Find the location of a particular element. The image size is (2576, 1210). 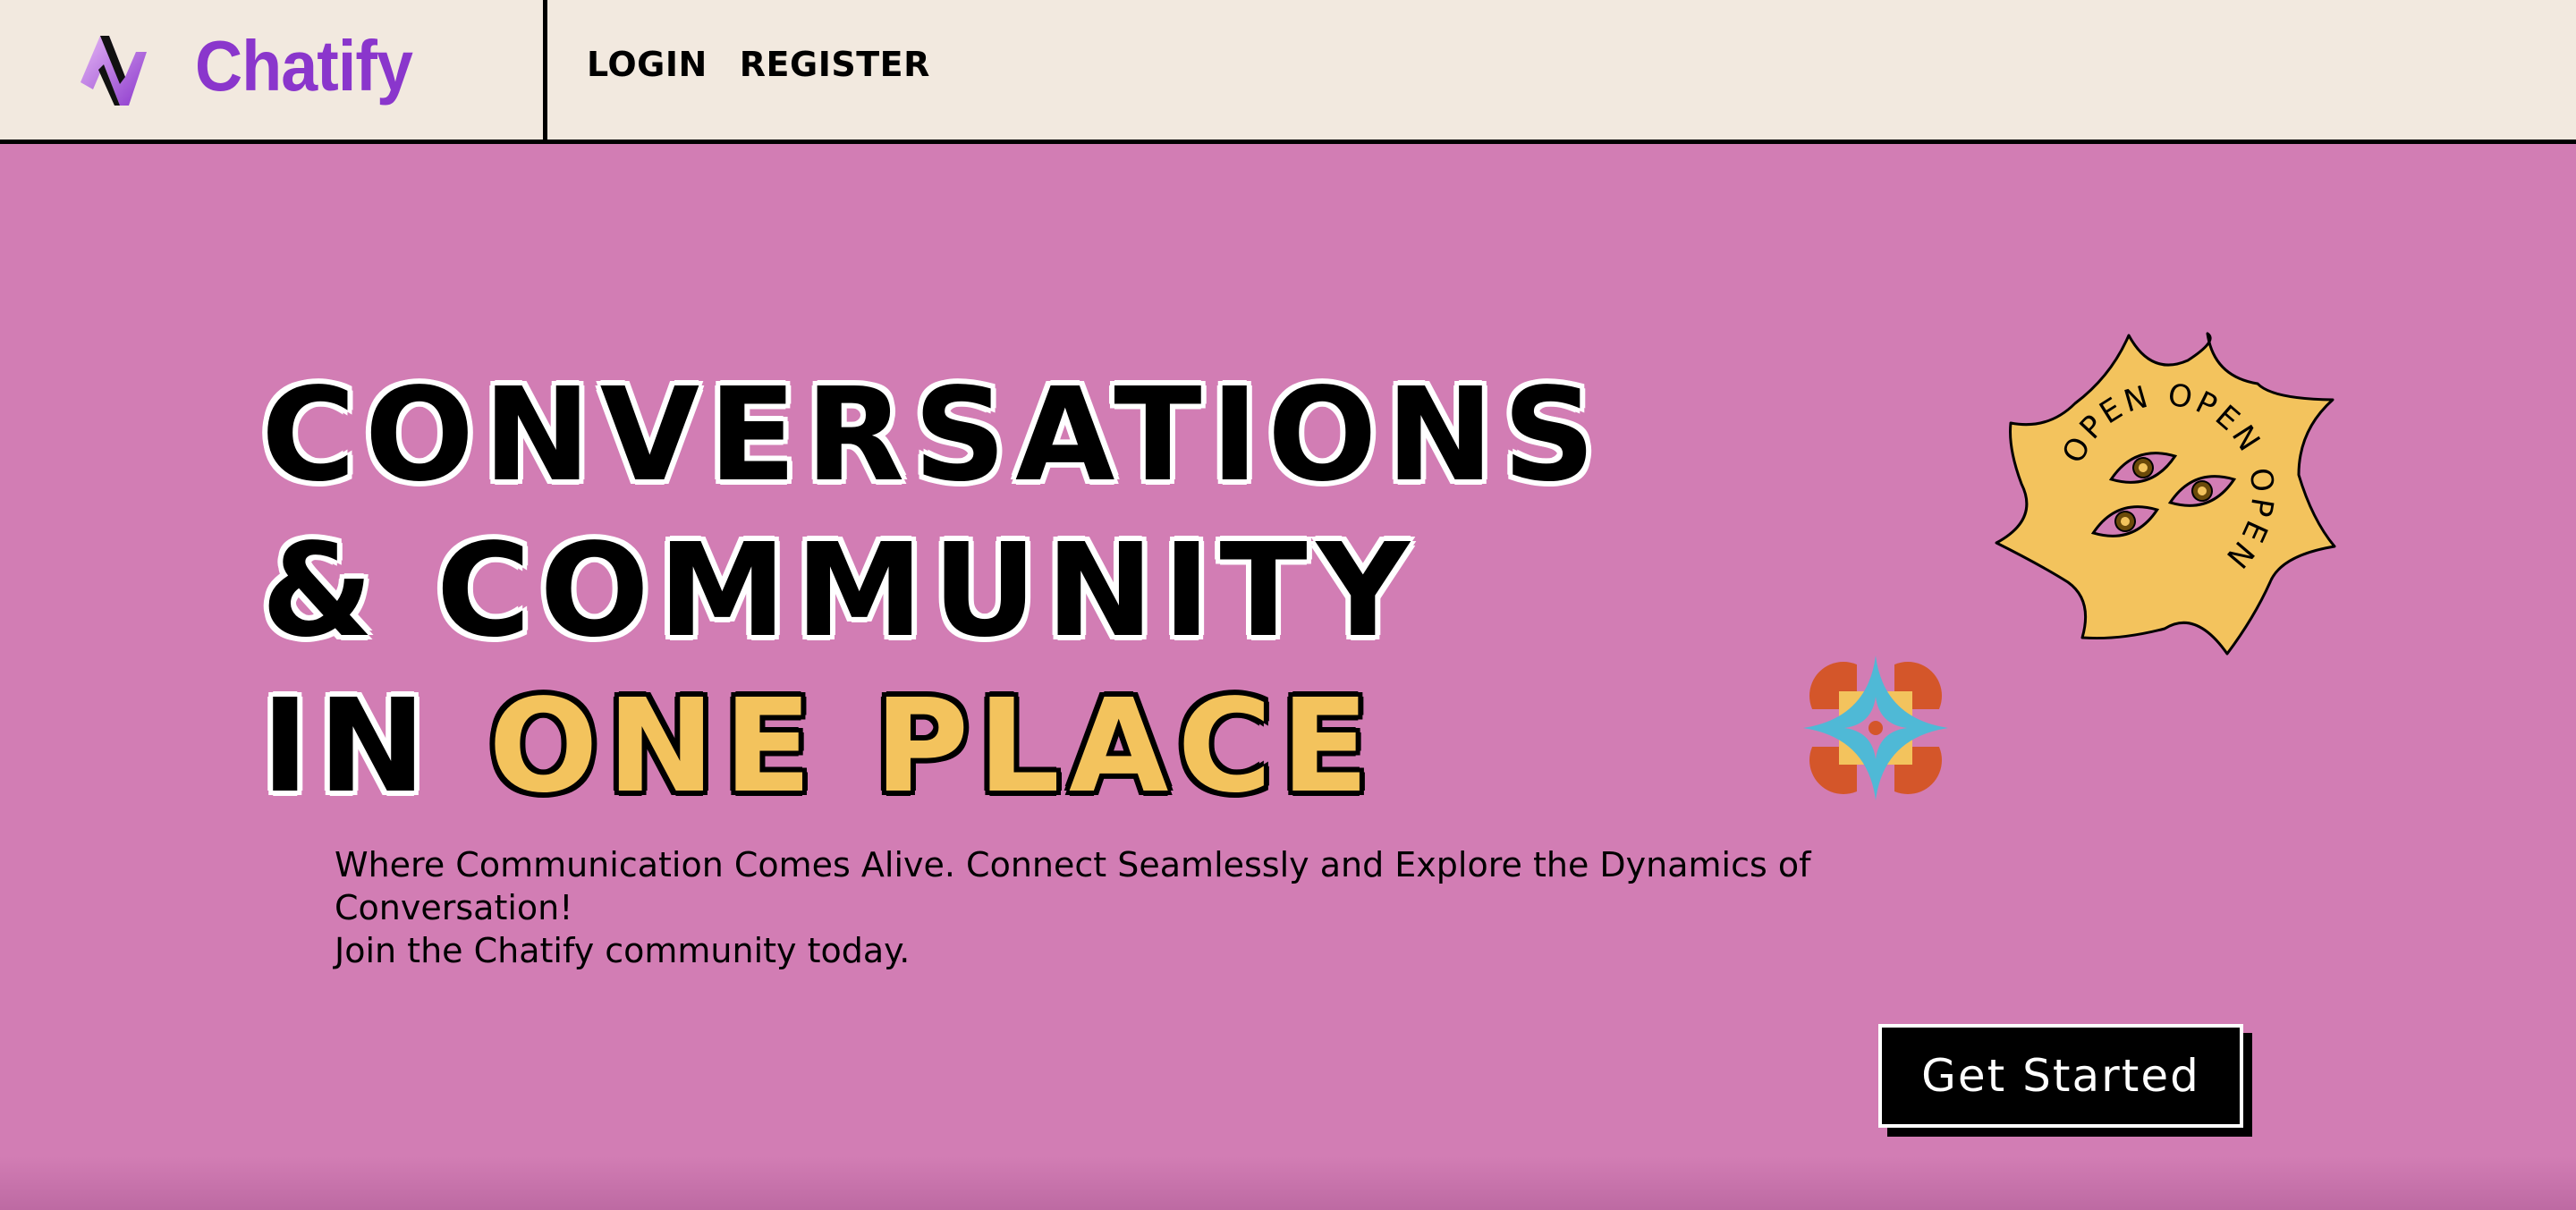

open-eyes-sun-badge: OPEN OPEN OPEN is located at coordinates (2165, 494).